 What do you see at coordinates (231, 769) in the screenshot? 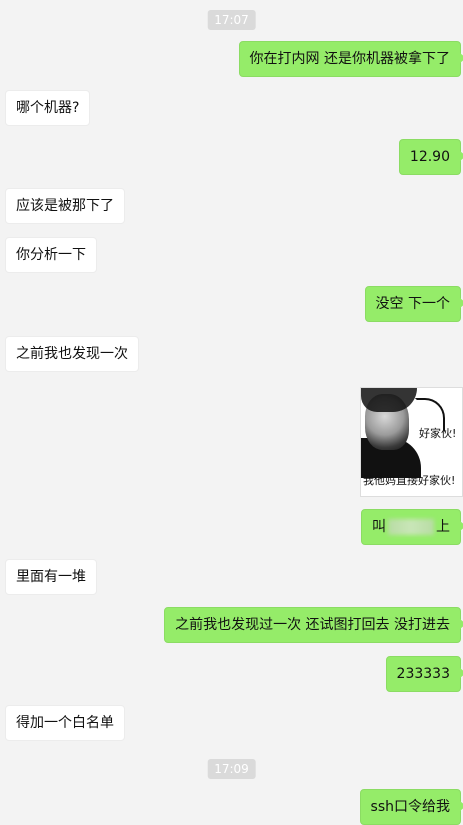
I see `timestamp: 17:09` at bounding box center [231, 769].